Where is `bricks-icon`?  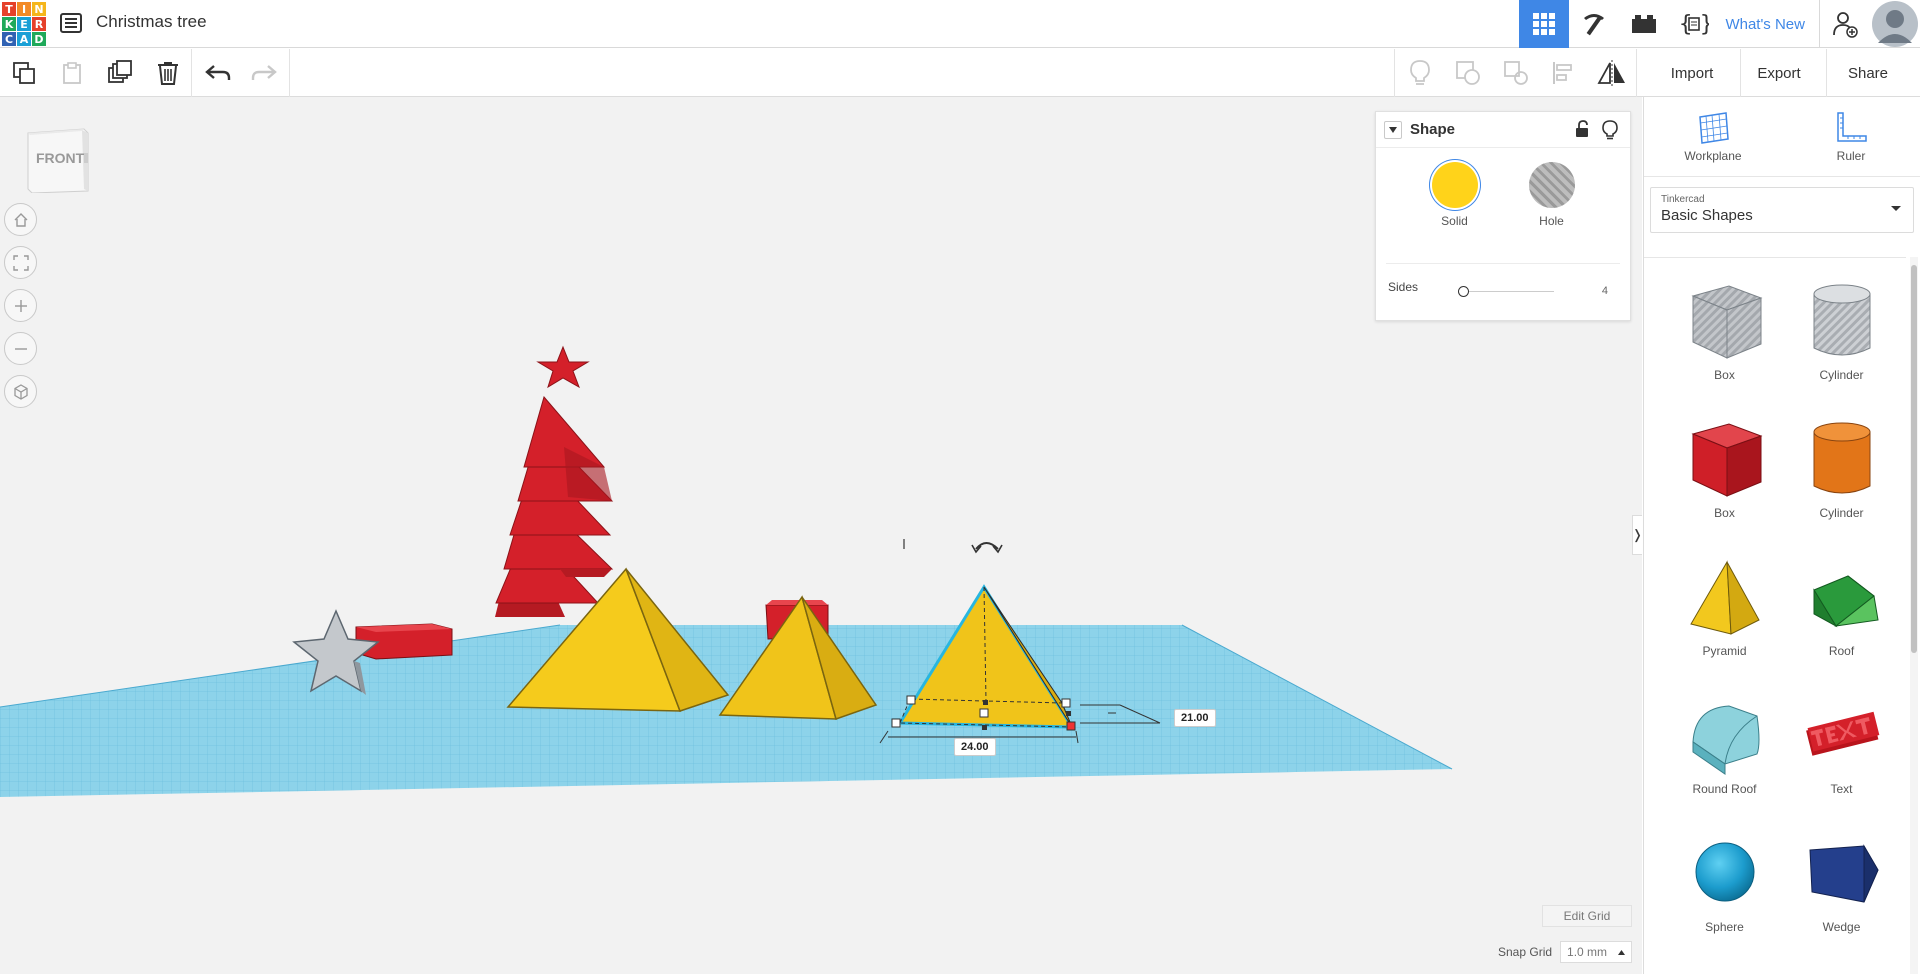
bricks-icon is located at coordinates (1644, 24).